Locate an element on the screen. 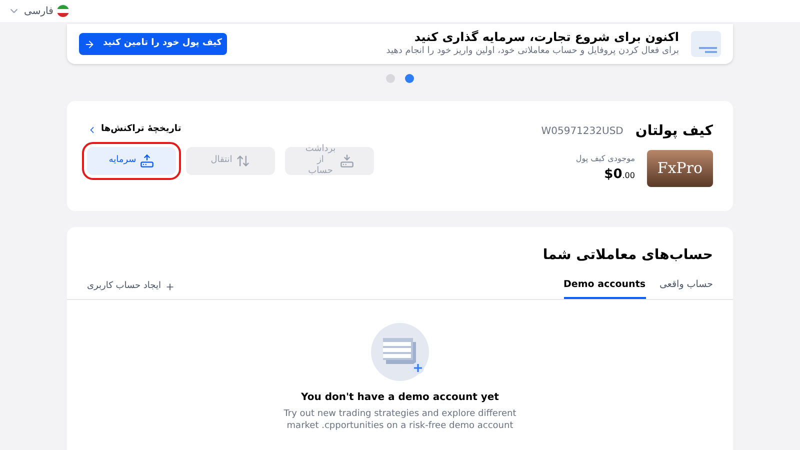 This screenshot has height=450, width=800. fund-wallet-button: کیف پول خود را تامین کنید is located at coordinates (153, 44).